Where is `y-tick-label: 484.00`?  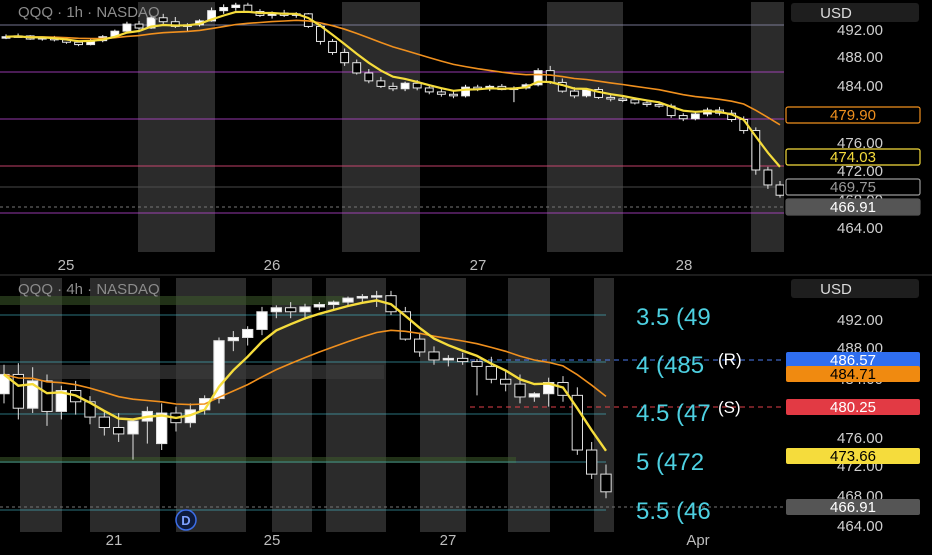 y-tick-label: 484.00 is located at coordinates (860, 86).